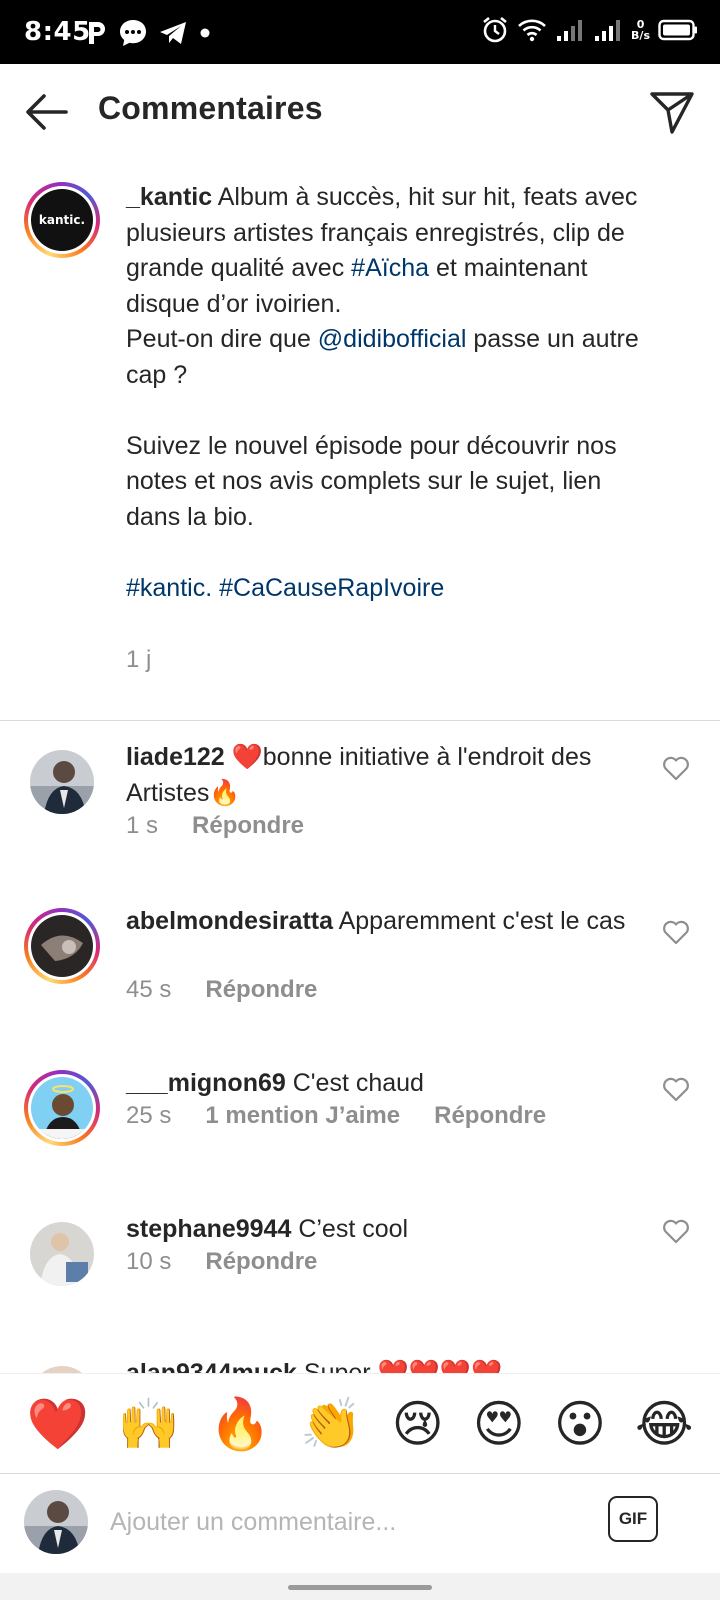 The width and height of the screenshot is (720, 1600). I want to click on comment-timestamp: 1 s, so click(142, 825).